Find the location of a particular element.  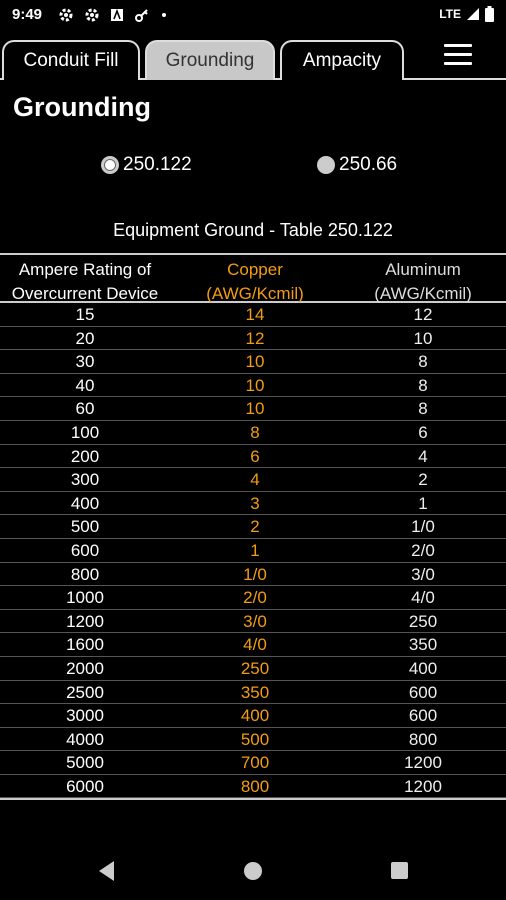

table-row: 1000 2/0 4/0 is located at coordinates (253, 598).